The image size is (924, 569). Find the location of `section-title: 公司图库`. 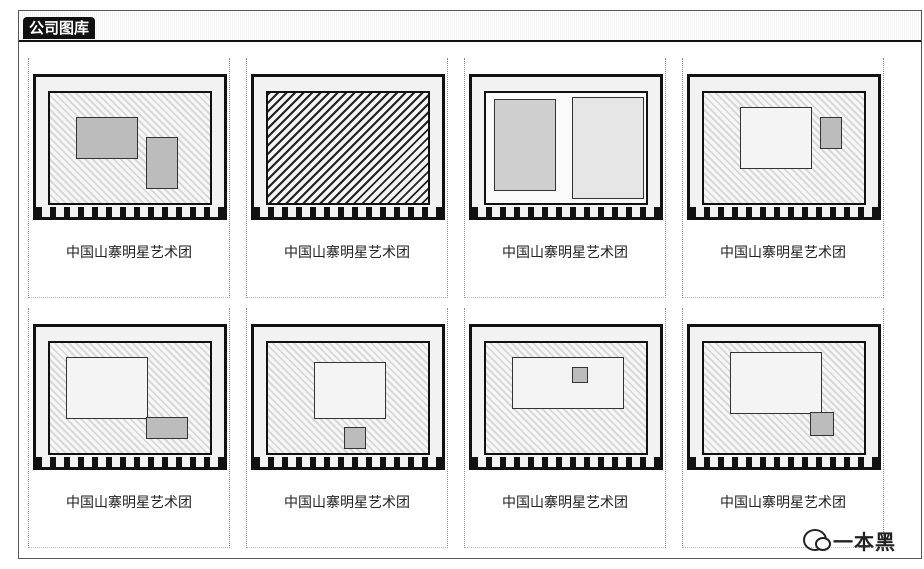

section-title: 公司图库 is located at coordinates (59, 28).